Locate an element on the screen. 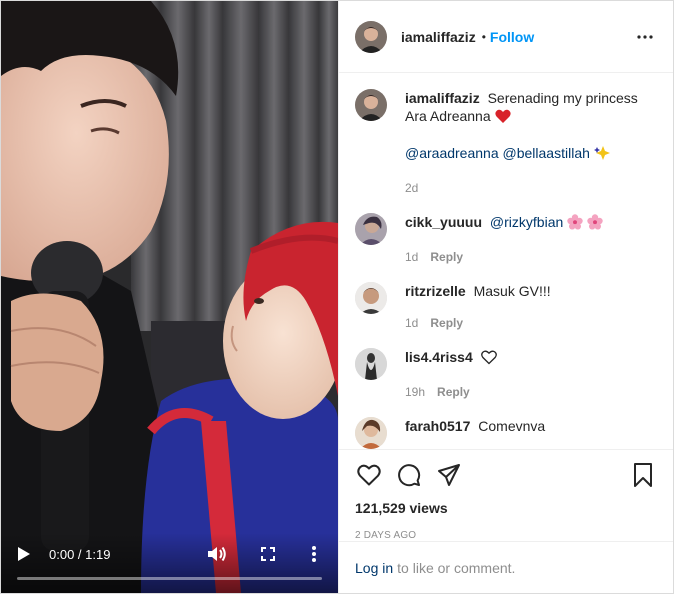 The image size is (674, 594). comment-body: farah0517 Comevnva is located at coordinates (531, 433).